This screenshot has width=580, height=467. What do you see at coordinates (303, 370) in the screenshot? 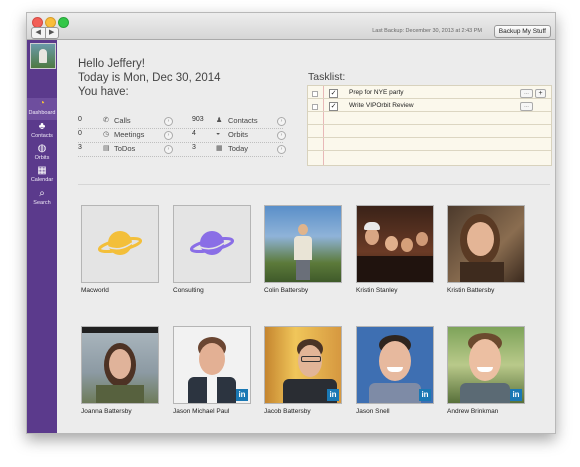
I see `contact-card: in Jacob Battersby` at bounding box center [303, 370].